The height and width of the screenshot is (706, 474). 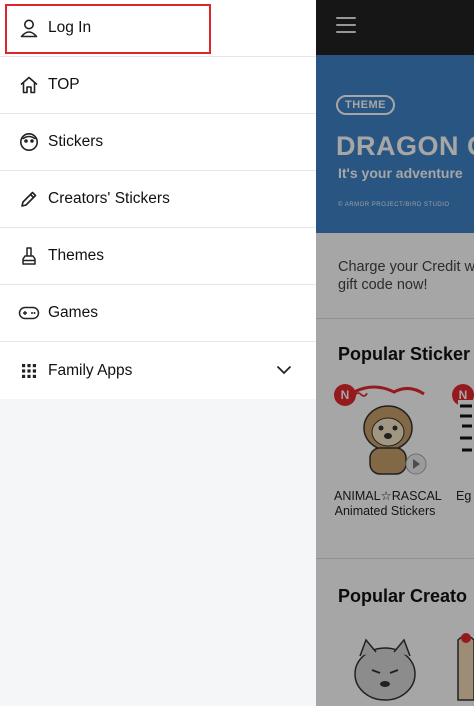 I want to click on home-icon, so click(x=29, y=85).